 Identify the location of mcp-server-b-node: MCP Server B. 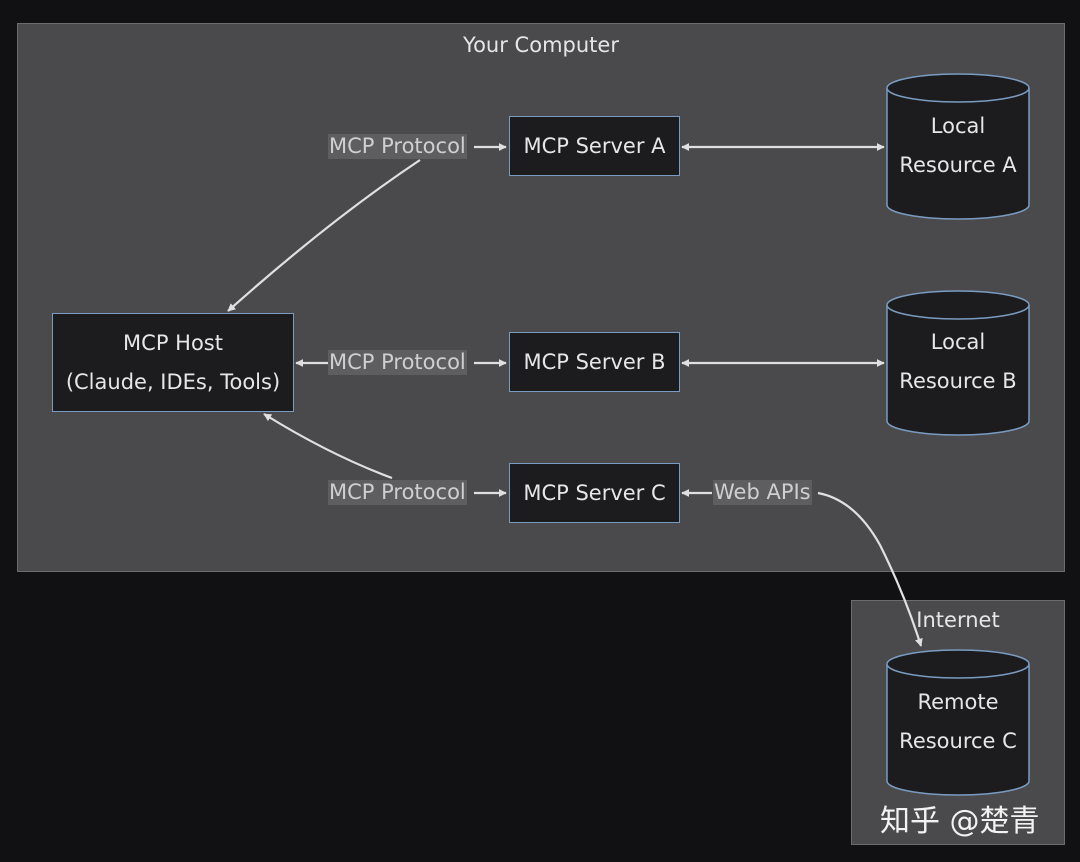
(594, 362).